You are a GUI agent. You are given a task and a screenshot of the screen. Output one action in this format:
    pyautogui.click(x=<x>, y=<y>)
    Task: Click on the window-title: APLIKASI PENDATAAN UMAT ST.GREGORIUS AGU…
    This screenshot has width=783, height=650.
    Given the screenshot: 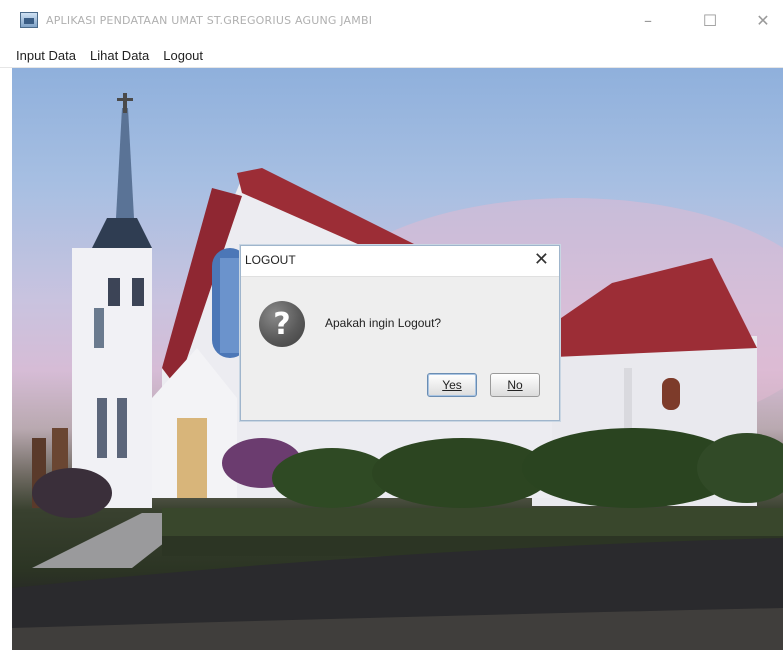 What is the action you would take?
    pyautogui.click(x=209, y=20)
    